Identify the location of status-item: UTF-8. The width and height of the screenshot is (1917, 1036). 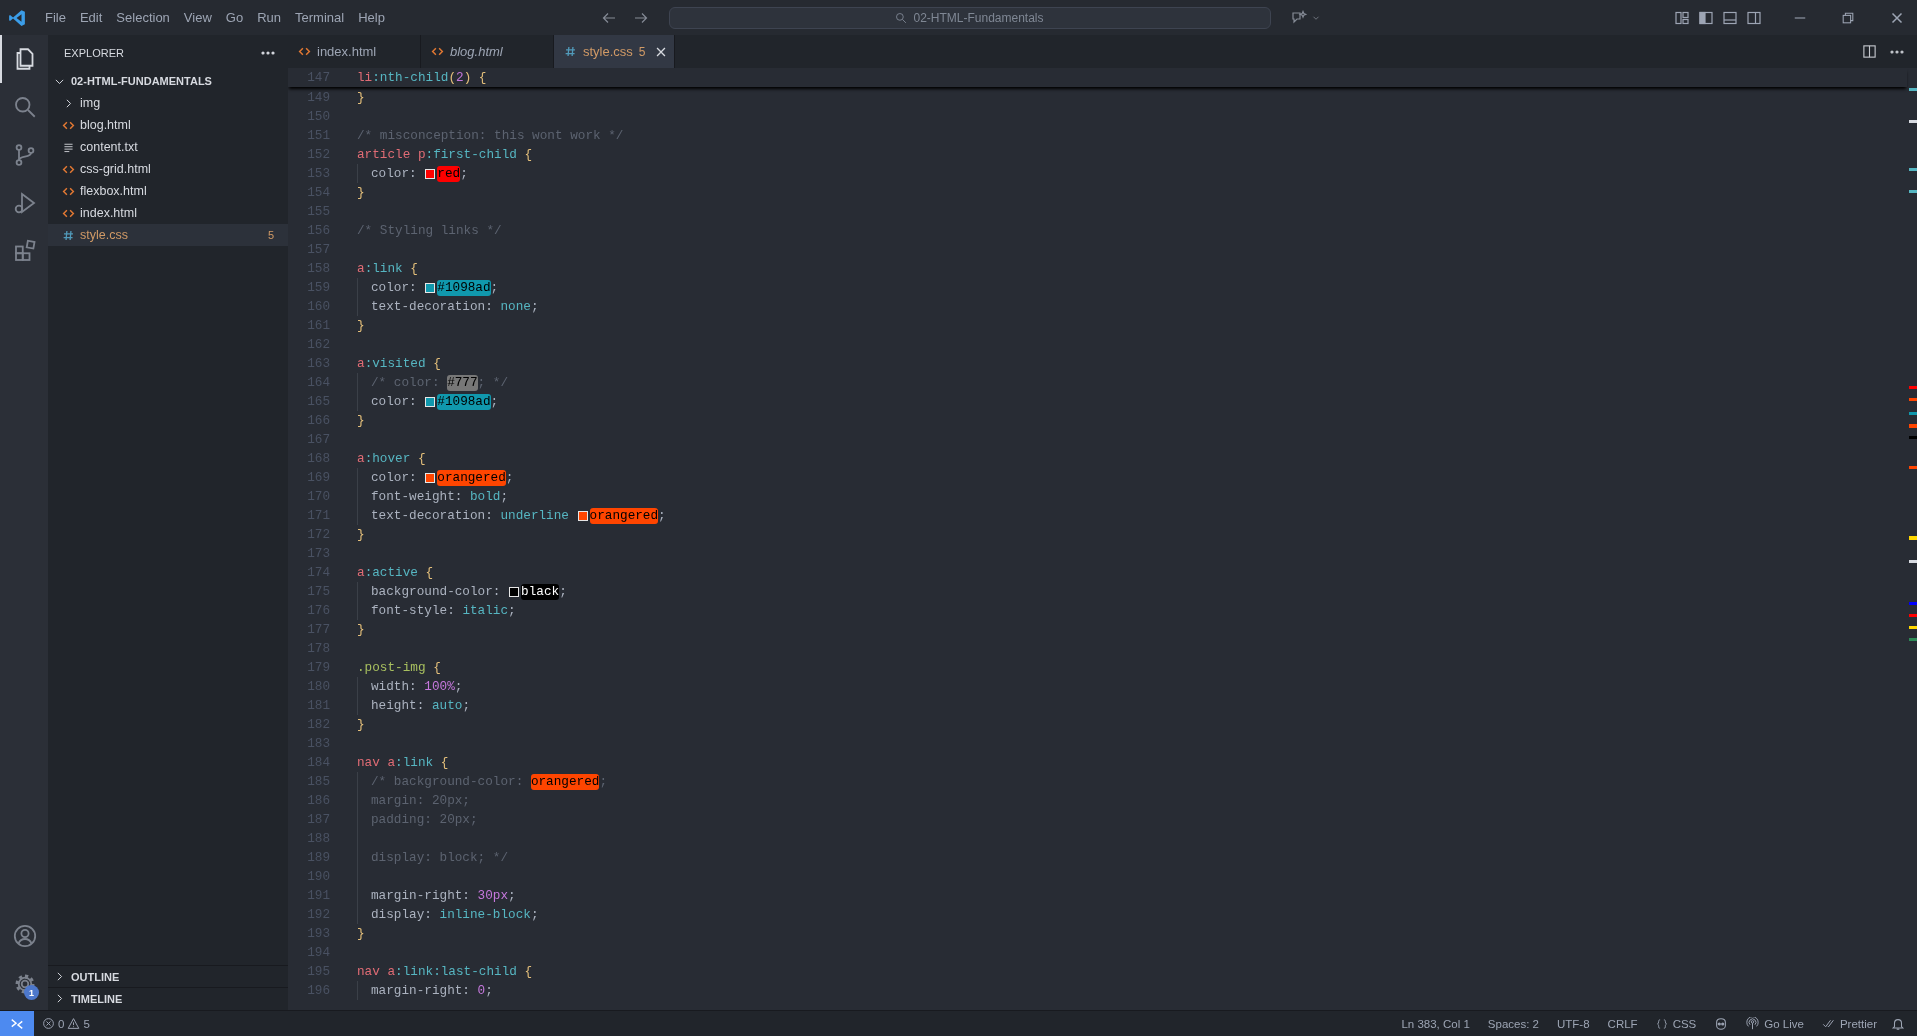
(1573, 1023).